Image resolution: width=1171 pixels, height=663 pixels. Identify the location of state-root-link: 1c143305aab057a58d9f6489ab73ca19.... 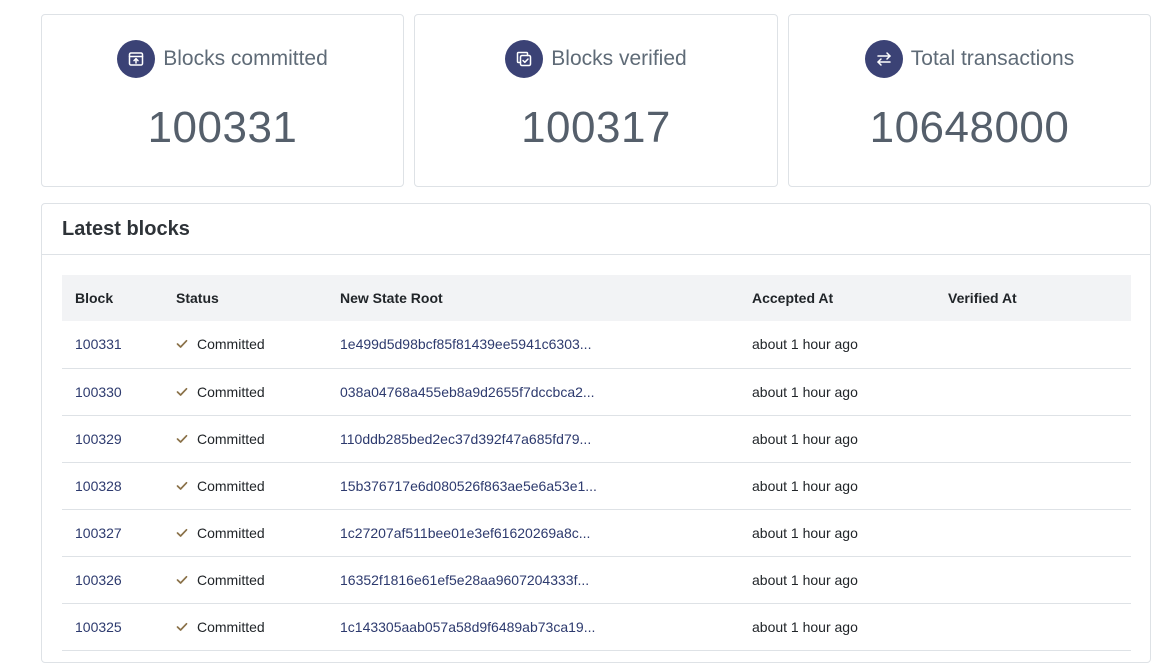
(467, 627).